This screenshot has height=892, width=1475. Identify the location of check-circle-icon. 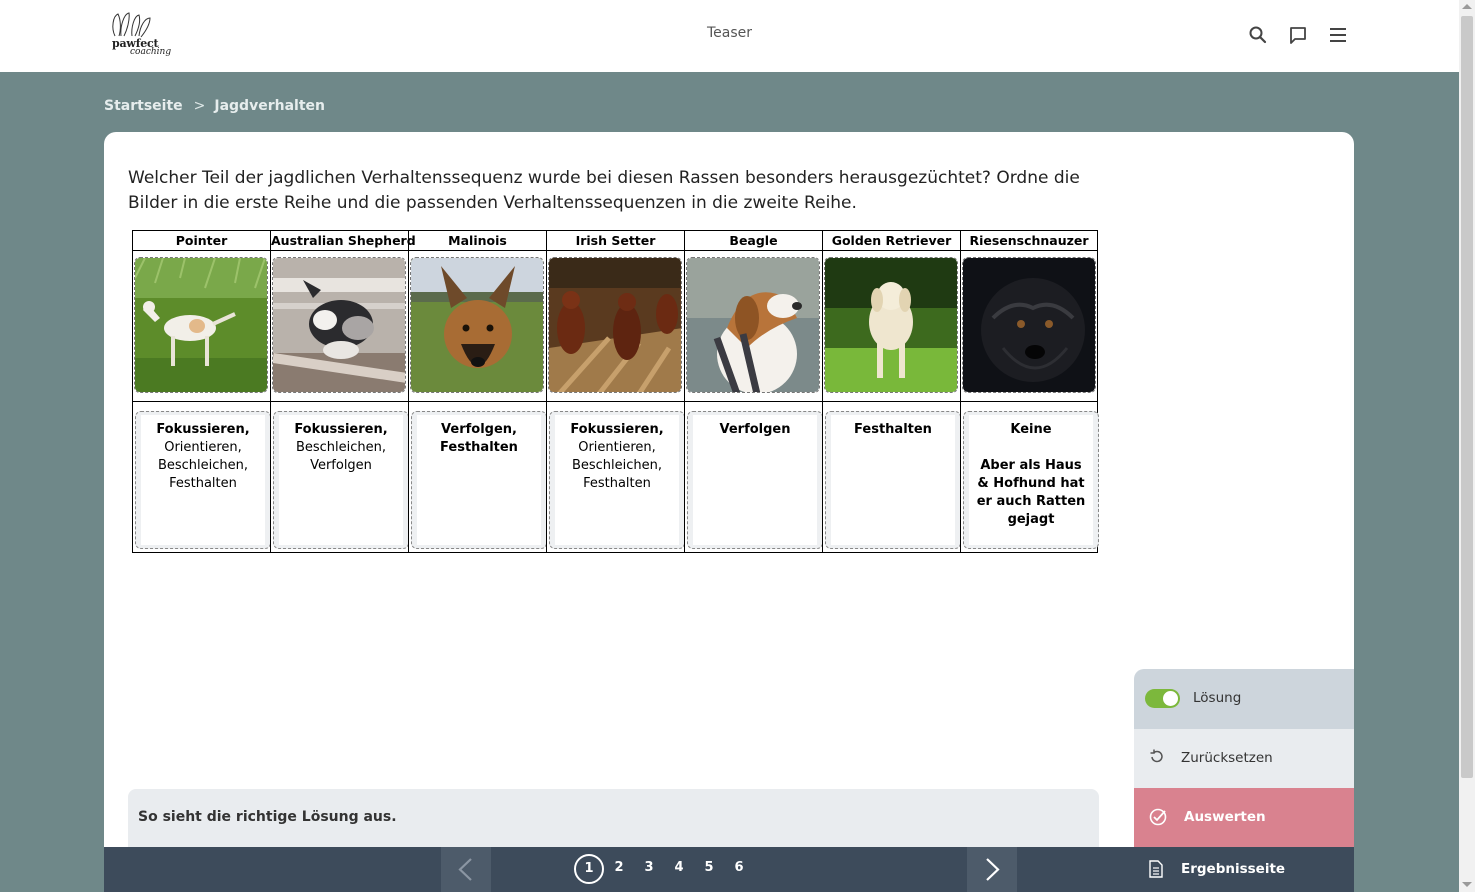
(1158, 817).